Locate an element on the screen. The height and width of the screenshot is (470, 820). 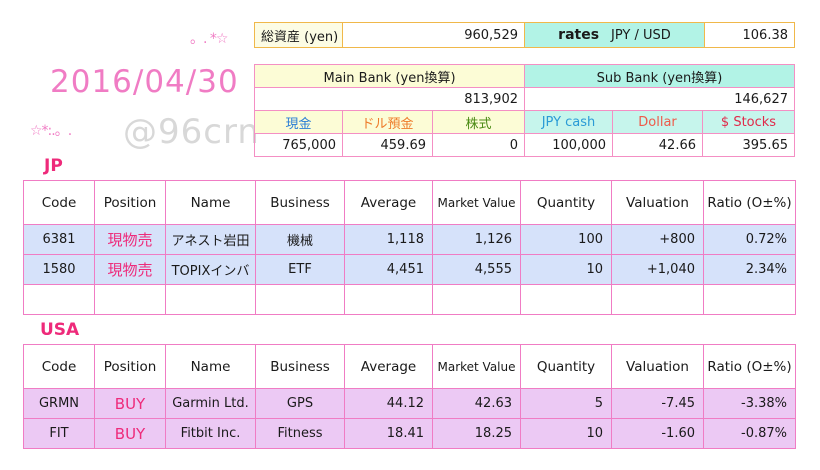
sub-bank-header: Sub Bank (yen換算) is located at coordinates (659, 76).